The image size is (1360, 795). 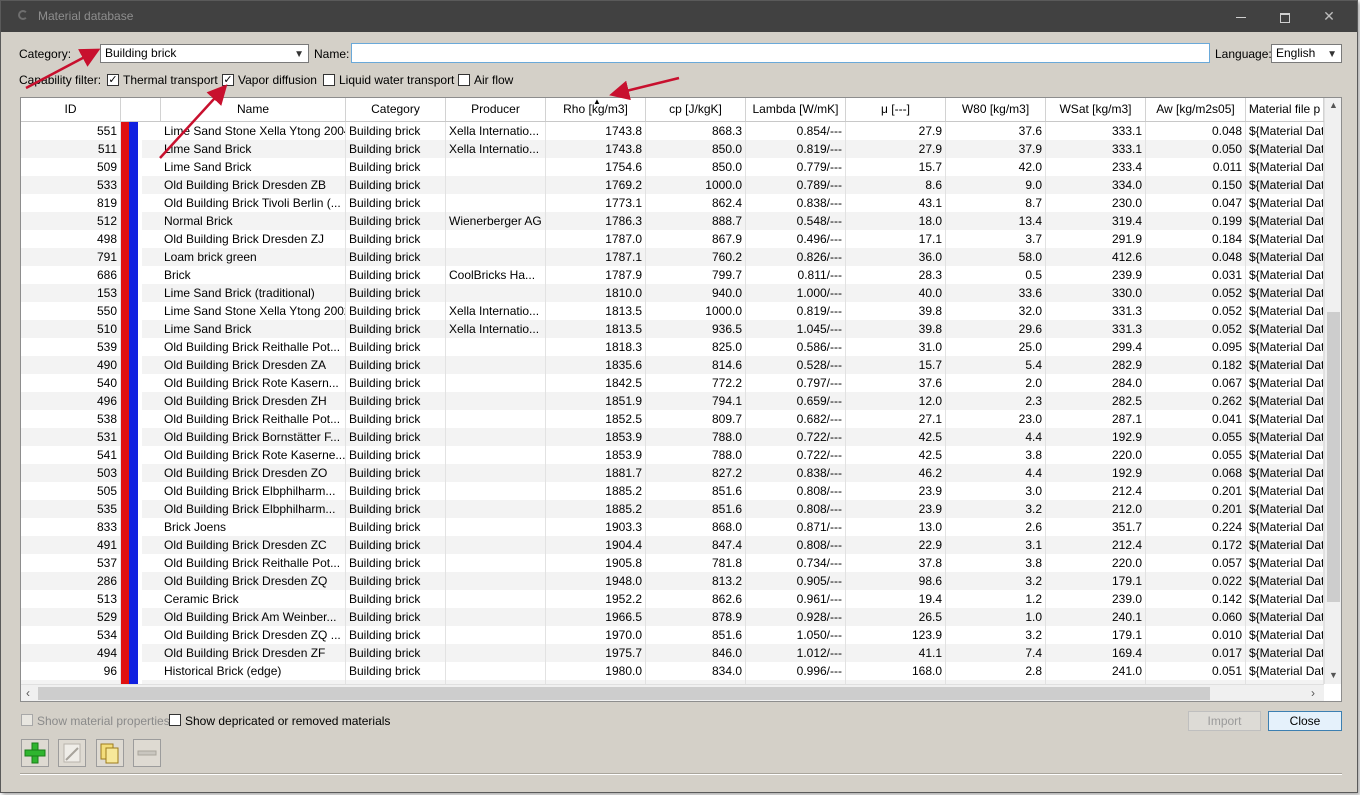 What do you see at coordinates (1224, 721) in the screenshot?
I see `import-button: Import` at bounding box center [1224, 721].